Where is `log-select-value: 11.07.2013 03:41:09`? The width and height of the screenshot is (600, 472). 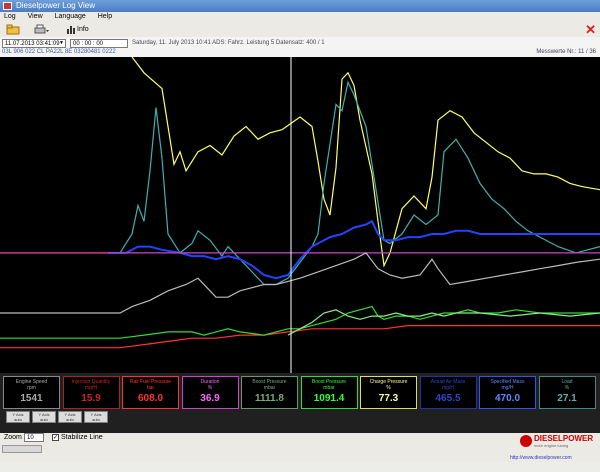 log-select-value: 11.07.2013 03:41:09 is located at coordinates (32, 44).